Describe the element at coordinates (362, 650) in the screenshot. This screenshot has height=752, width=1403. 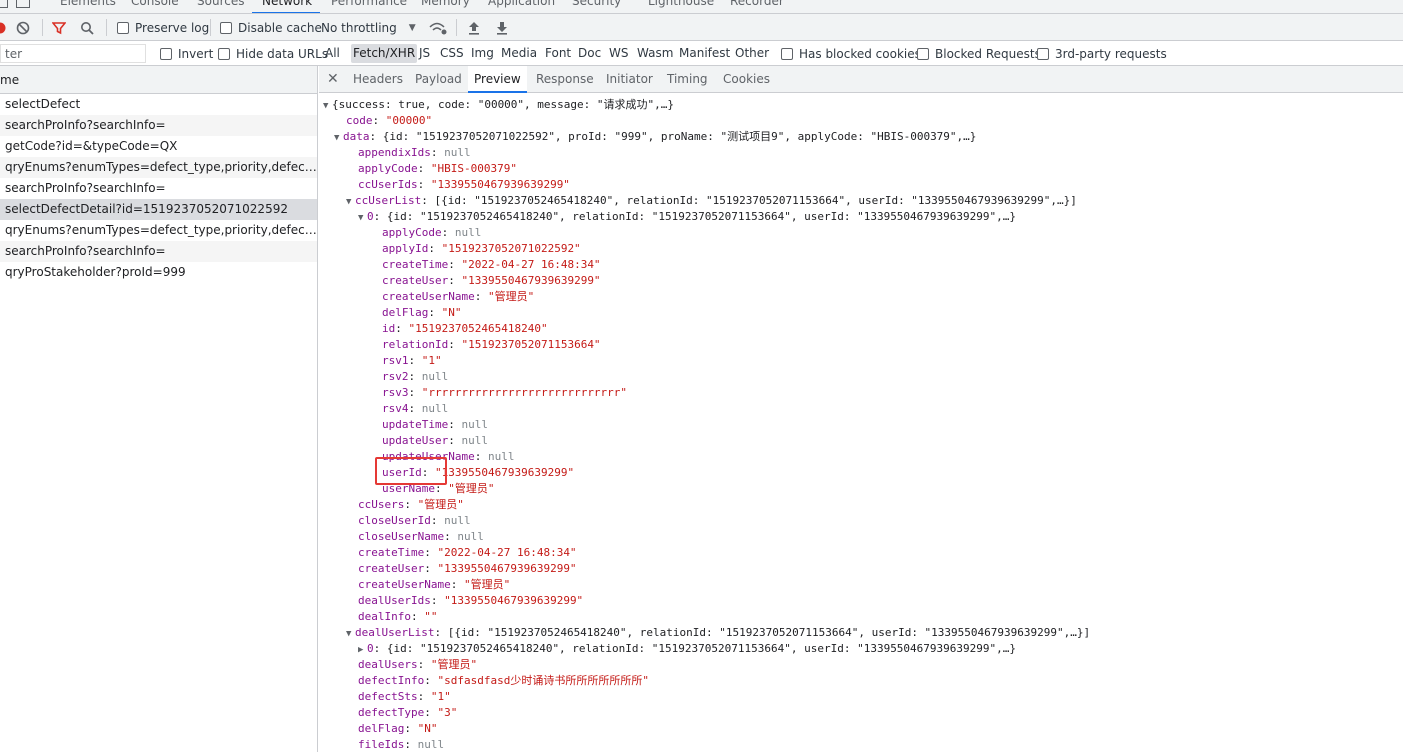
I see `collapsed-triangle-icon: ▶` at that location.